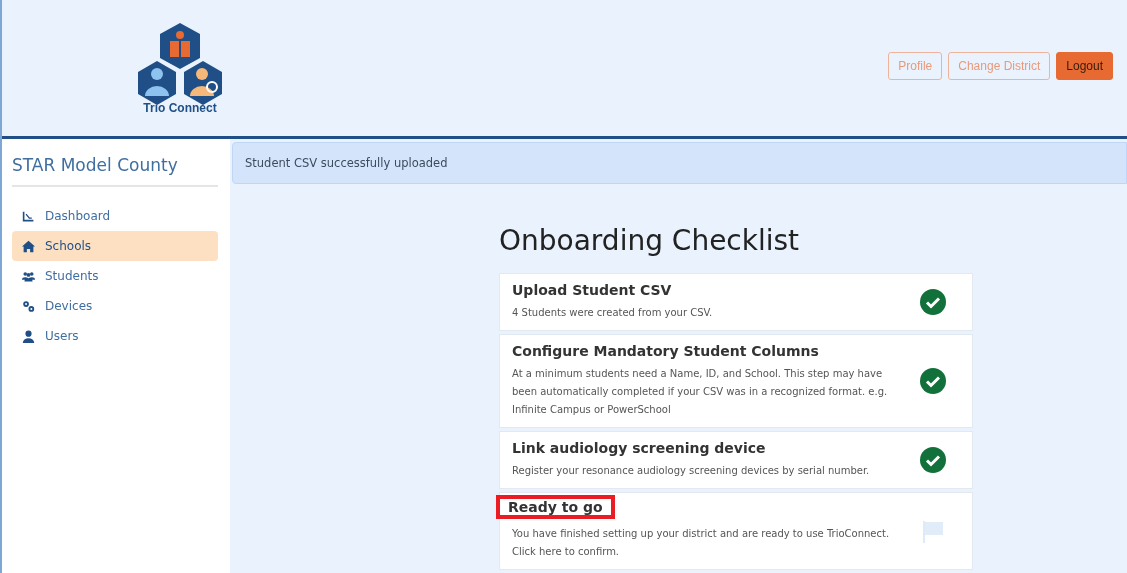 The width and height of the screenshot is (1127, 573). I want to click on district-title: STAR Model County, so click(115, 163).